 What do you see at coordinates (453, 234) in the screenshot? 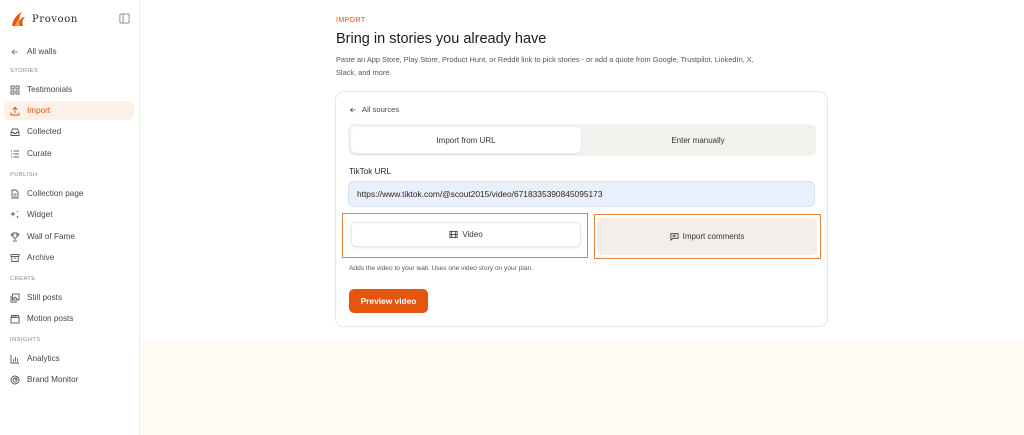
I see `film-icon` at bounding box center [453, 234].